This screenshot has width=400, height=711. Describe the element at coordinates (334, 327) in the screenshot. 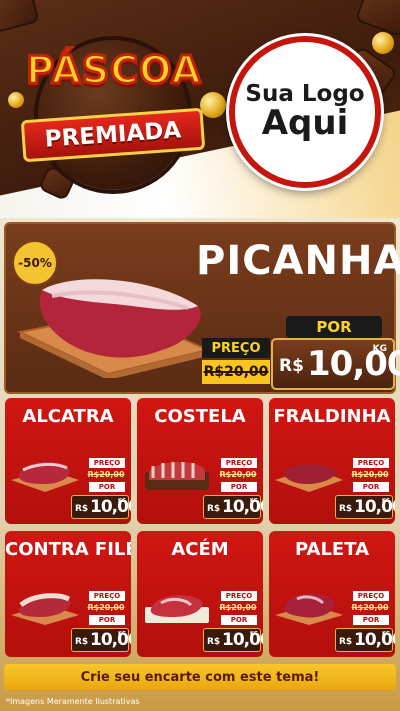

I see `featured-por-label: POR` at that location.